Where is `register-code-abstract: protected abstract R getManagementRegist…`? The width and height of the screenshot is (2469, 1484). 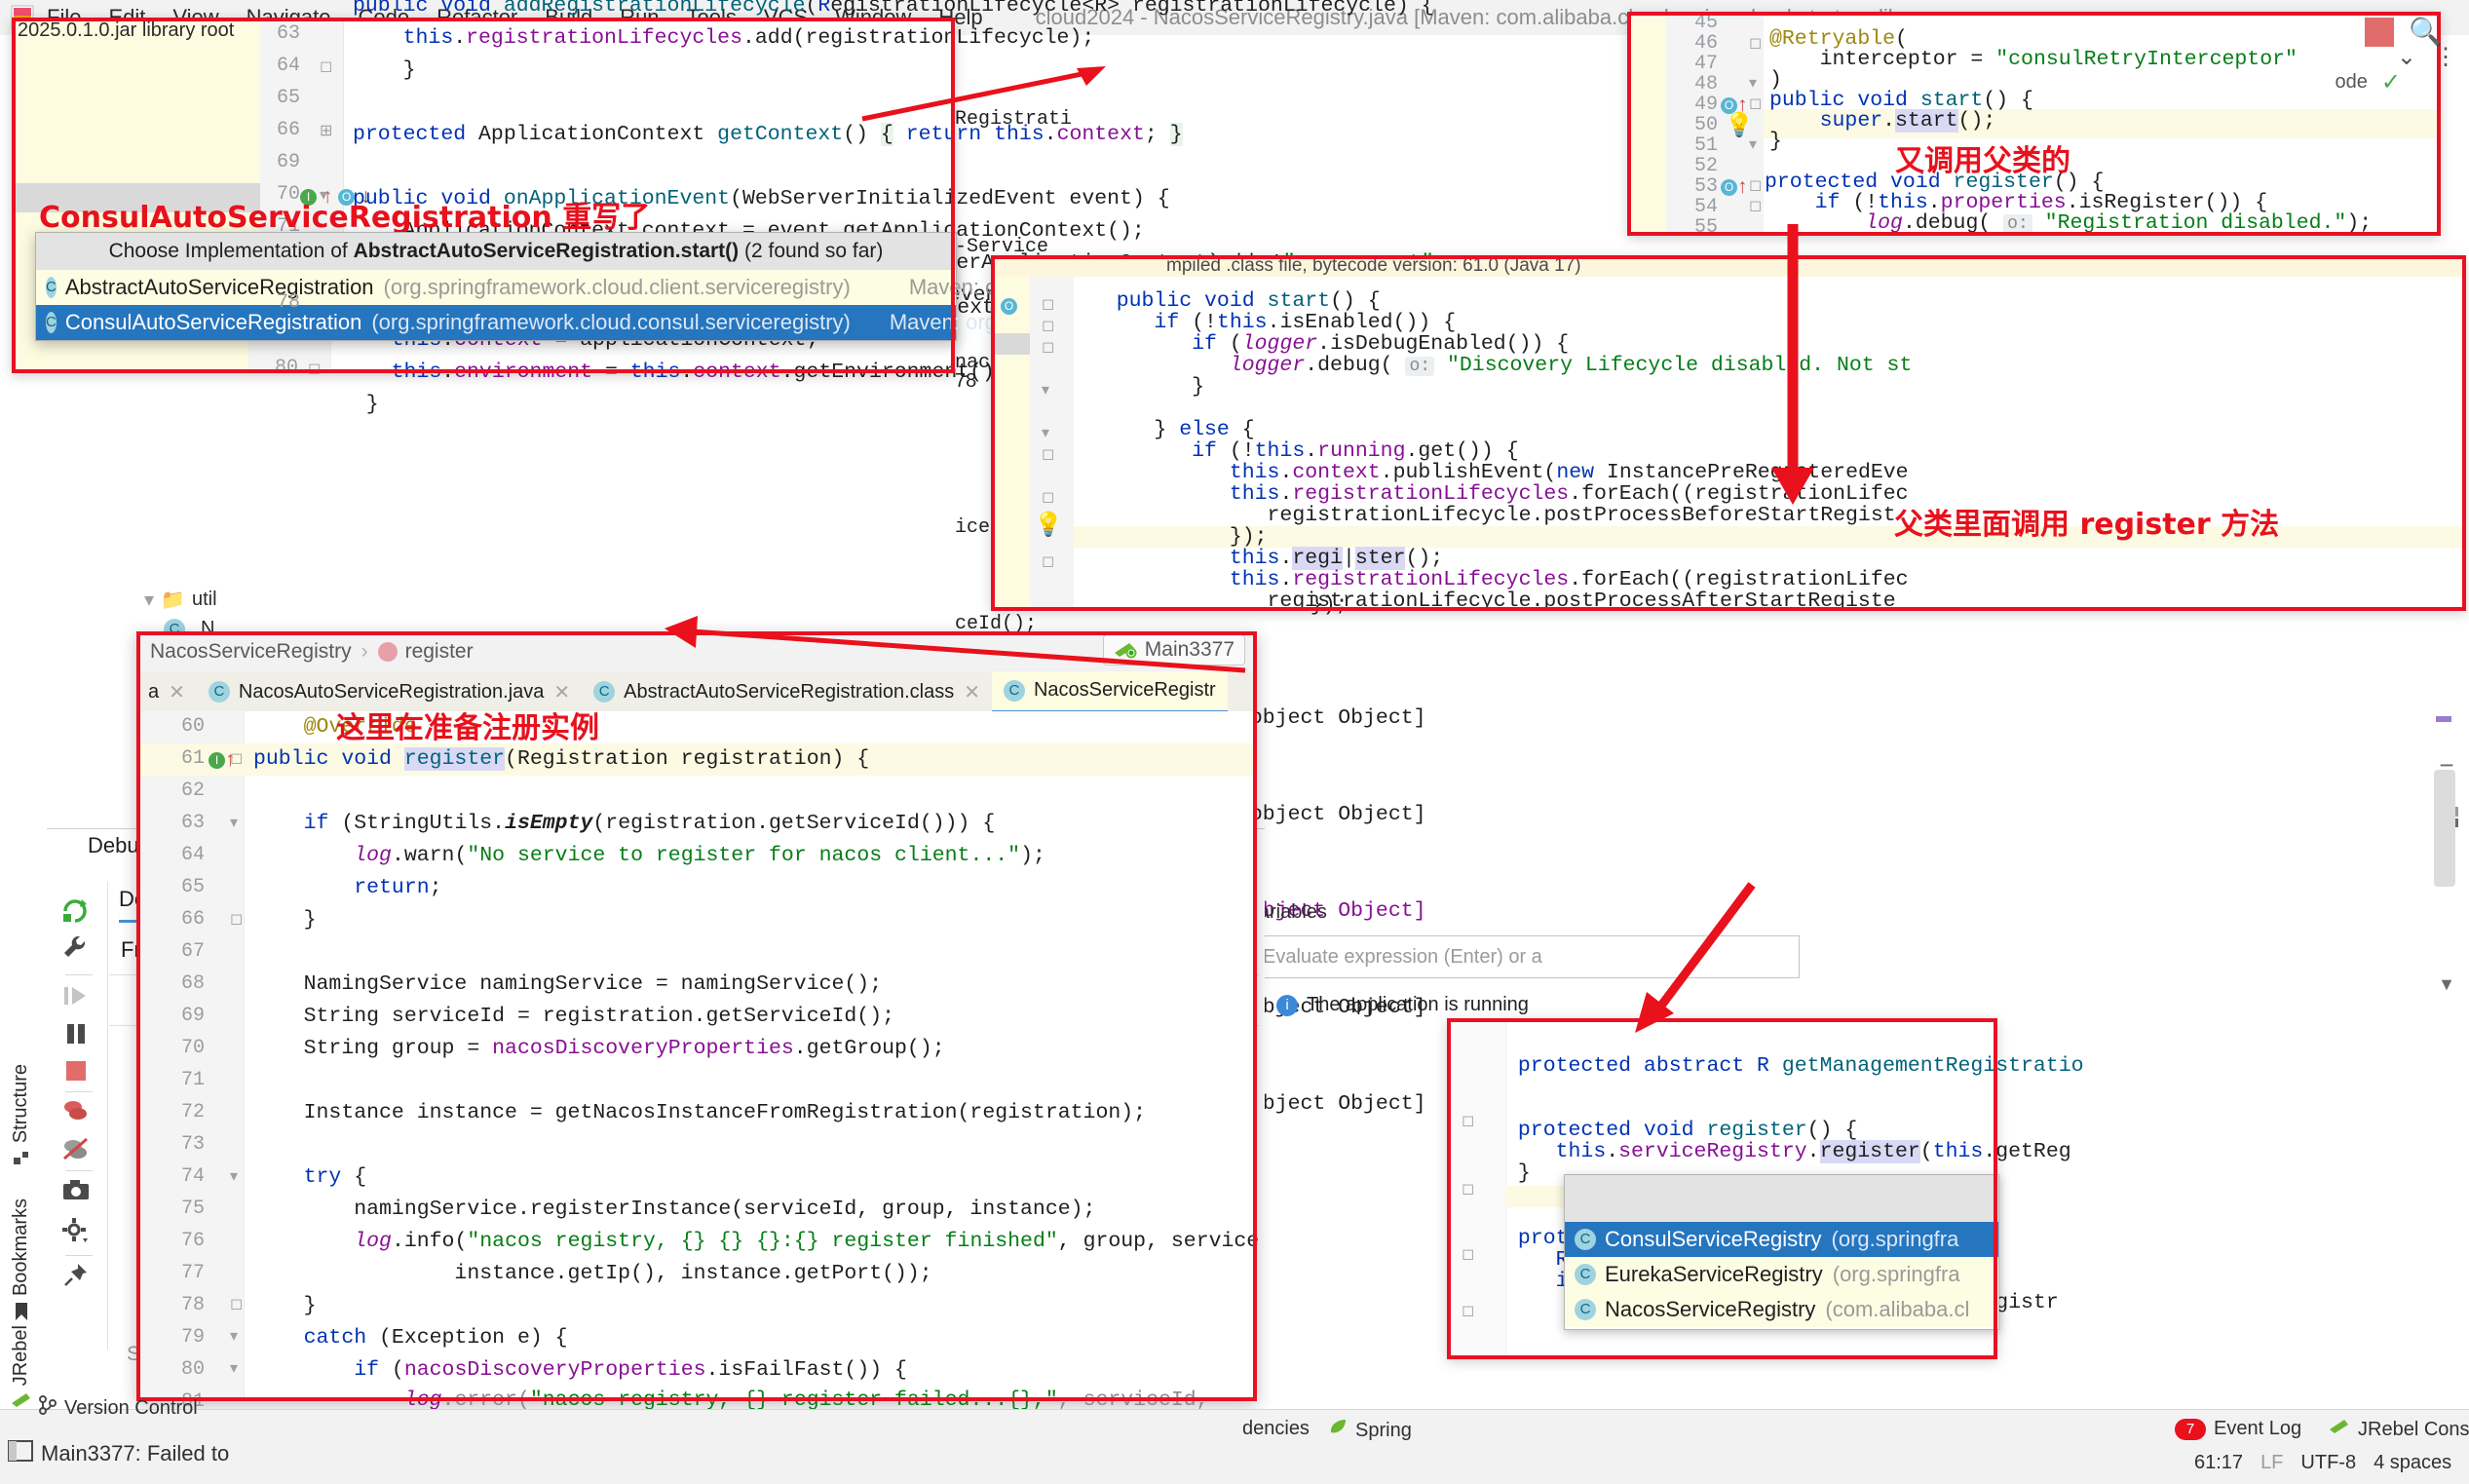
register-code-abstract: protected abstract R getManagementRegist… is located at coordinates (1794, 1066).